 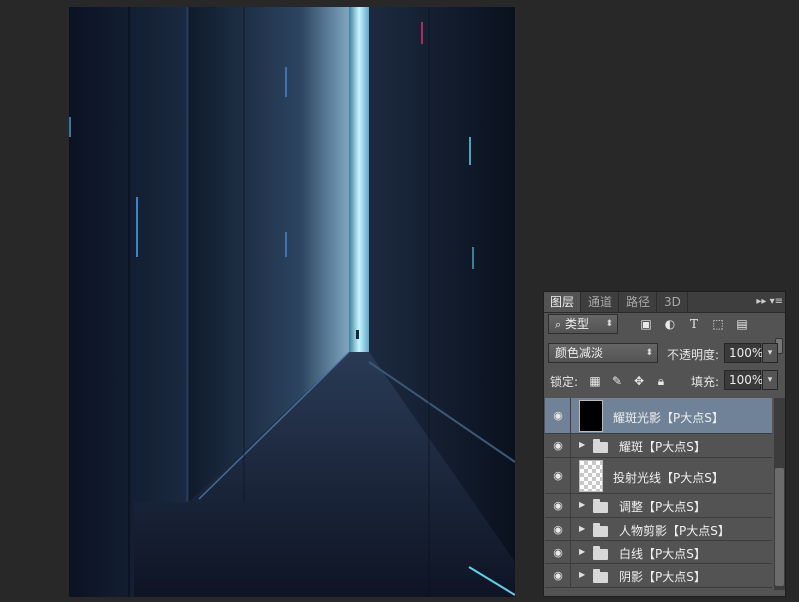 What do you see at coordinates (564, 382) in the screenshot?
I see `lock-label: 锁定:` at bounding box center [564, 382].